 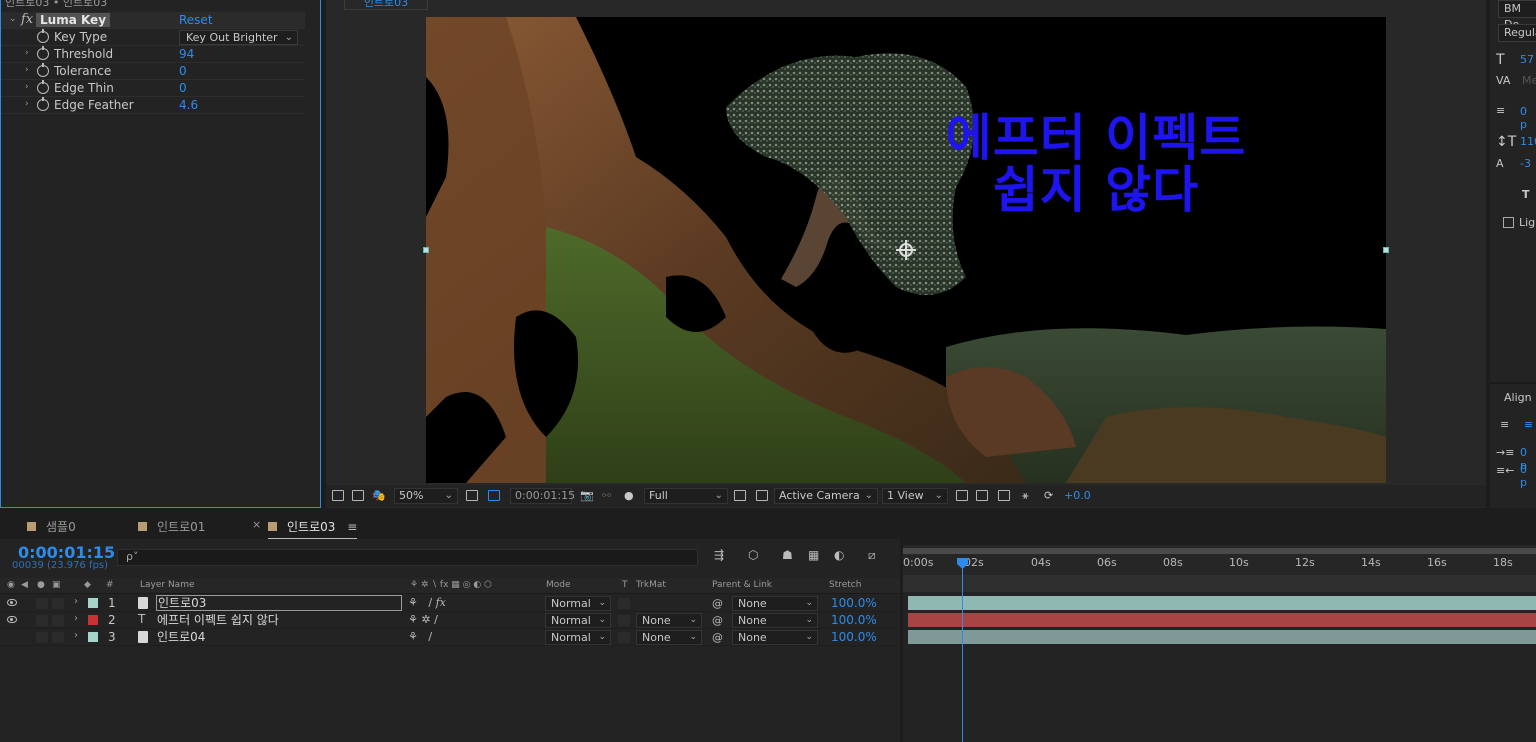 I want to click on tab-sample: 샘플0, so click(x=51, y=526).